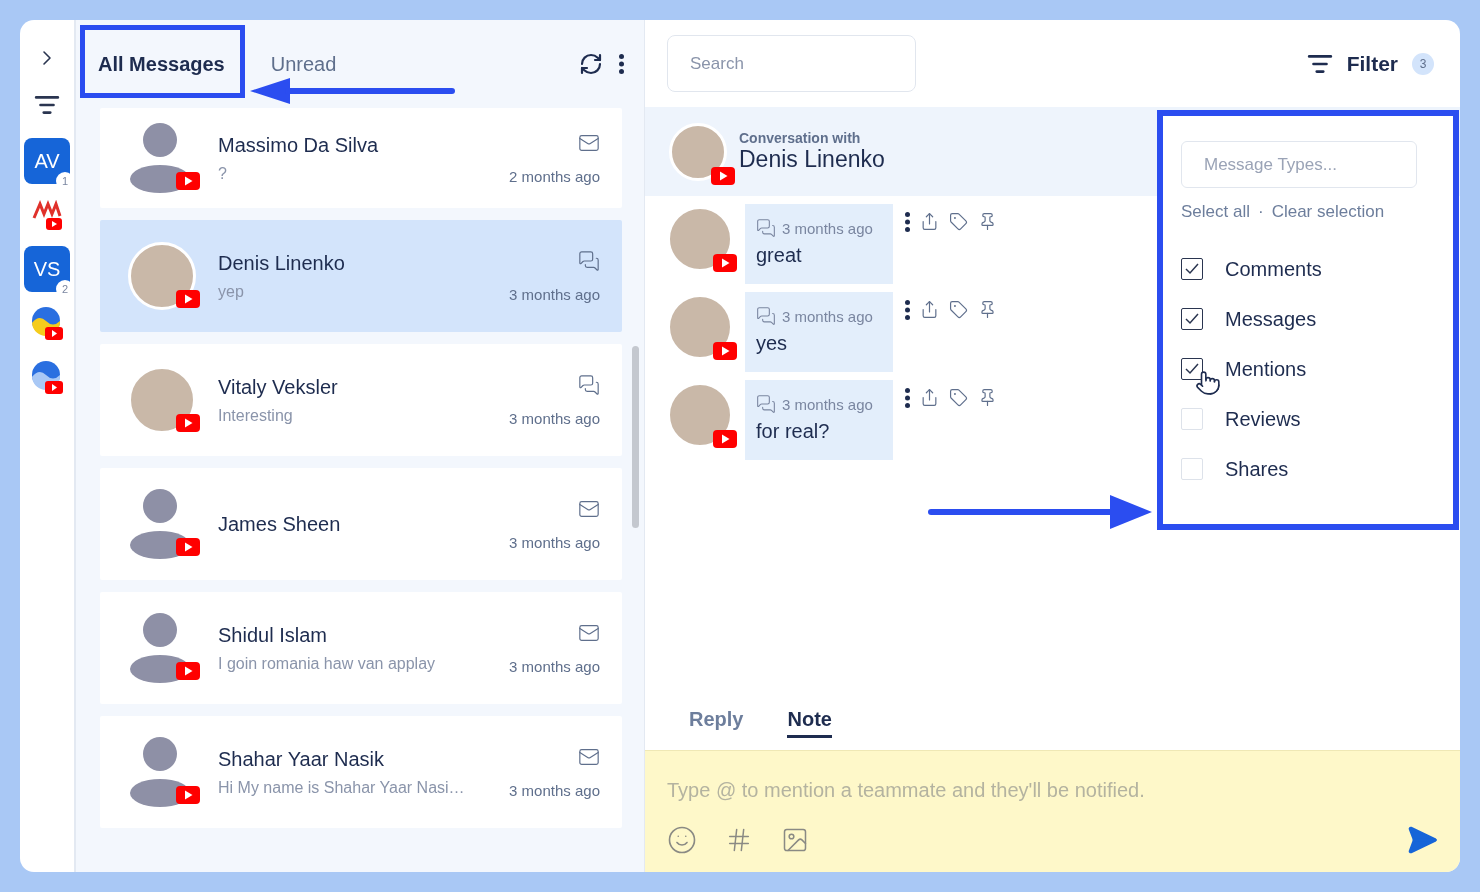  What do you see at coordinates (1266, 369) in the screenshot?
I see `option-label: Mentions` at bounding box center [1266, 369].